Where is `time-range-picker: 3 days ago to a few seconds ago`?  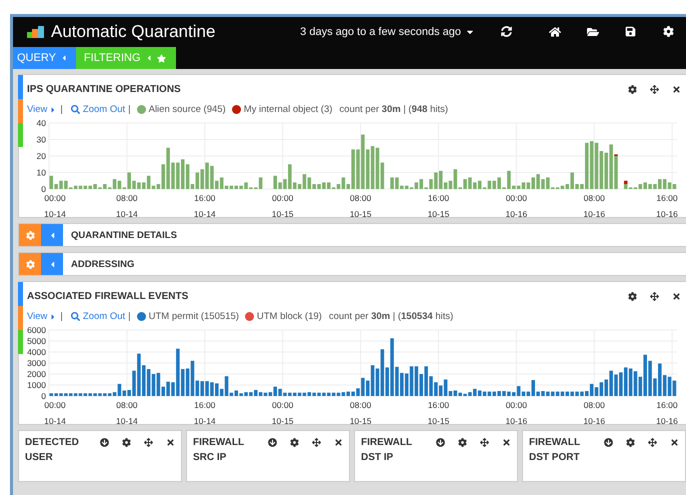 time-range-picker: 3 days ago to a few seconds ago is located at coordinates (387, 32).